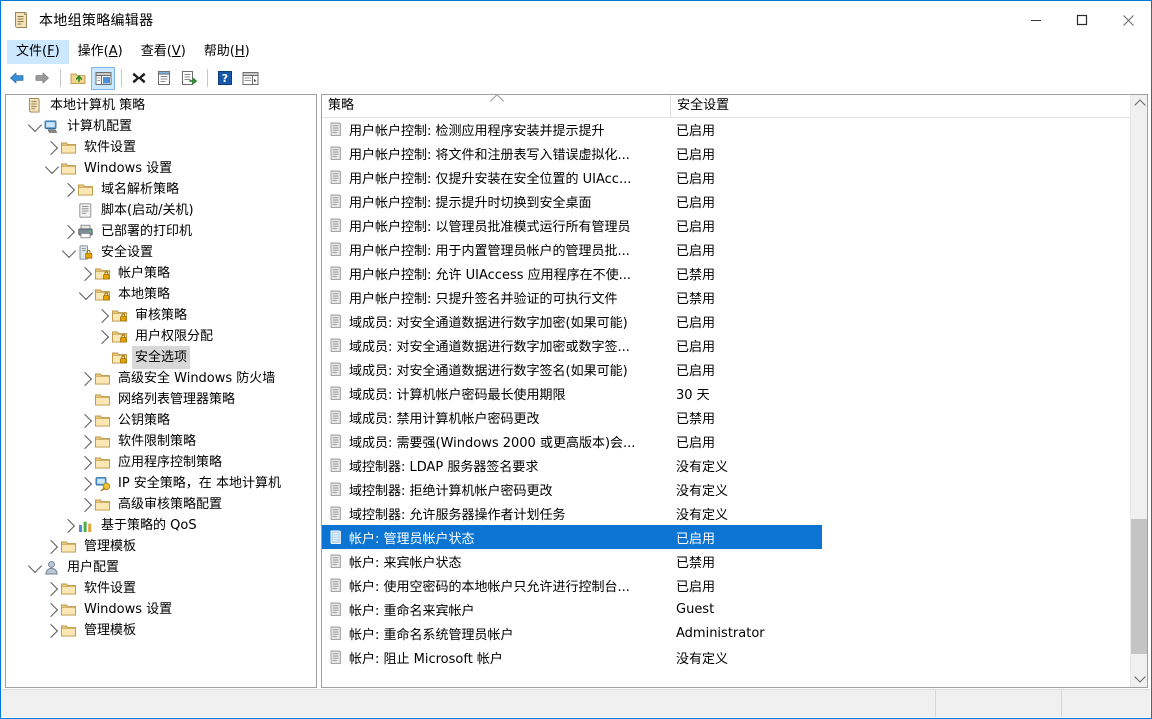 This screenshot has width=1152, height=719. I want to click on policy-list-scrollbar, so click(1138, 391).